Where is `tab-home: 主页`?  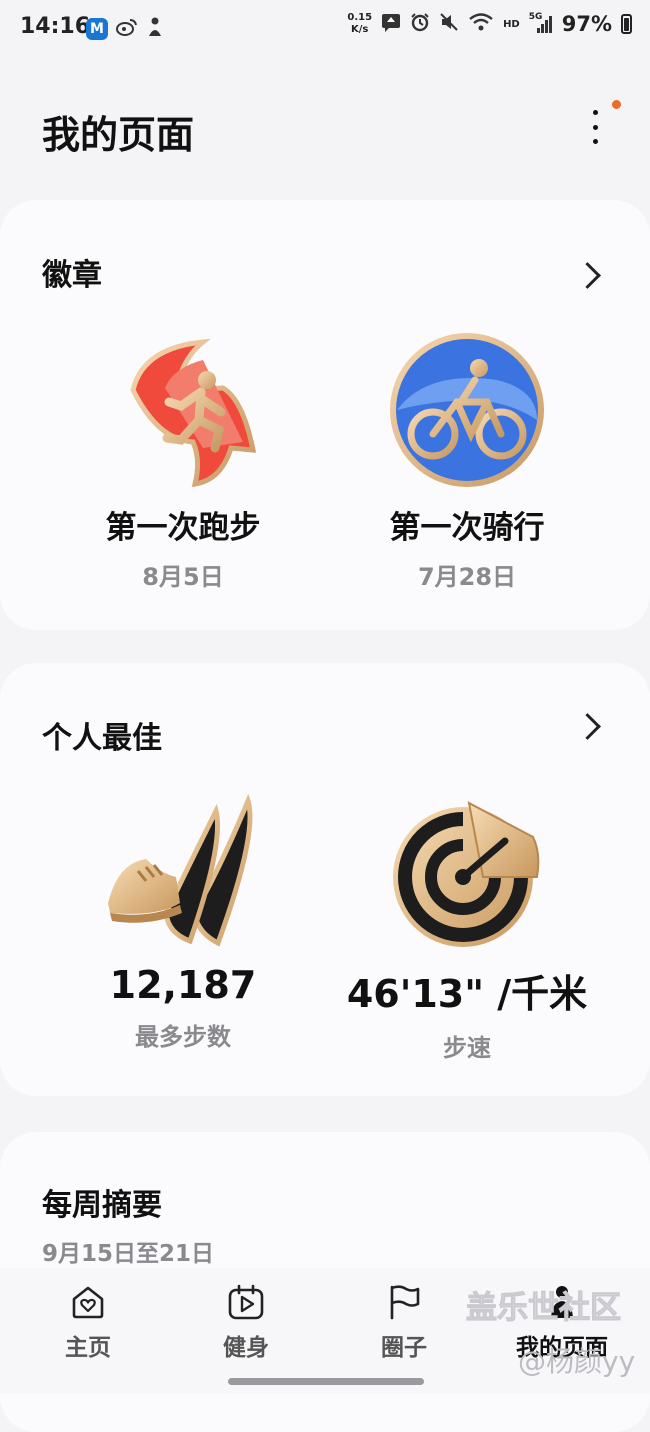
tab-home: 主页 is located at coordinates (88, 1322).